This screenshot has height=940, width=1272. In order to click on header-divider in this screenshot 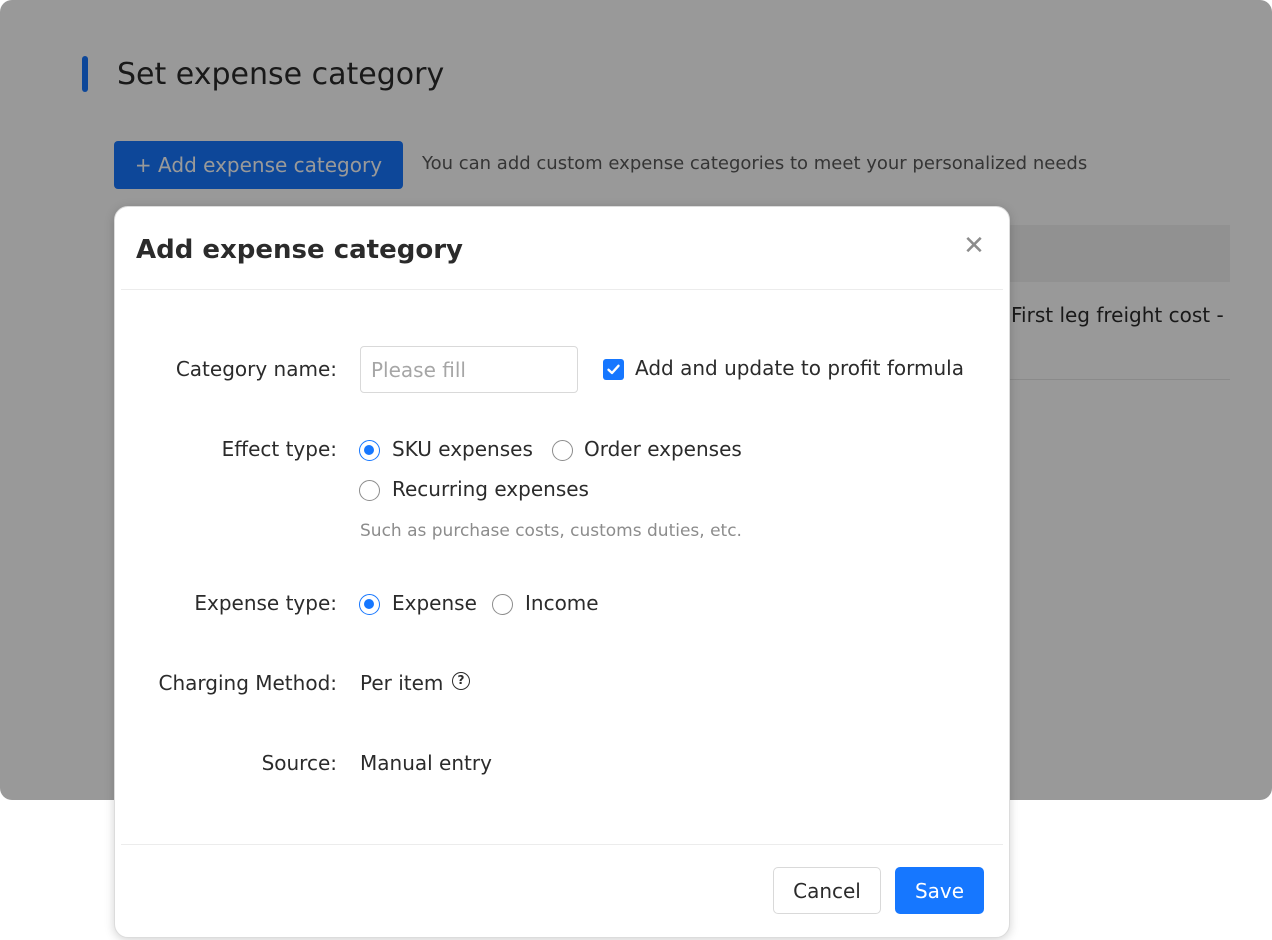, I will do `click(562, 289)`.